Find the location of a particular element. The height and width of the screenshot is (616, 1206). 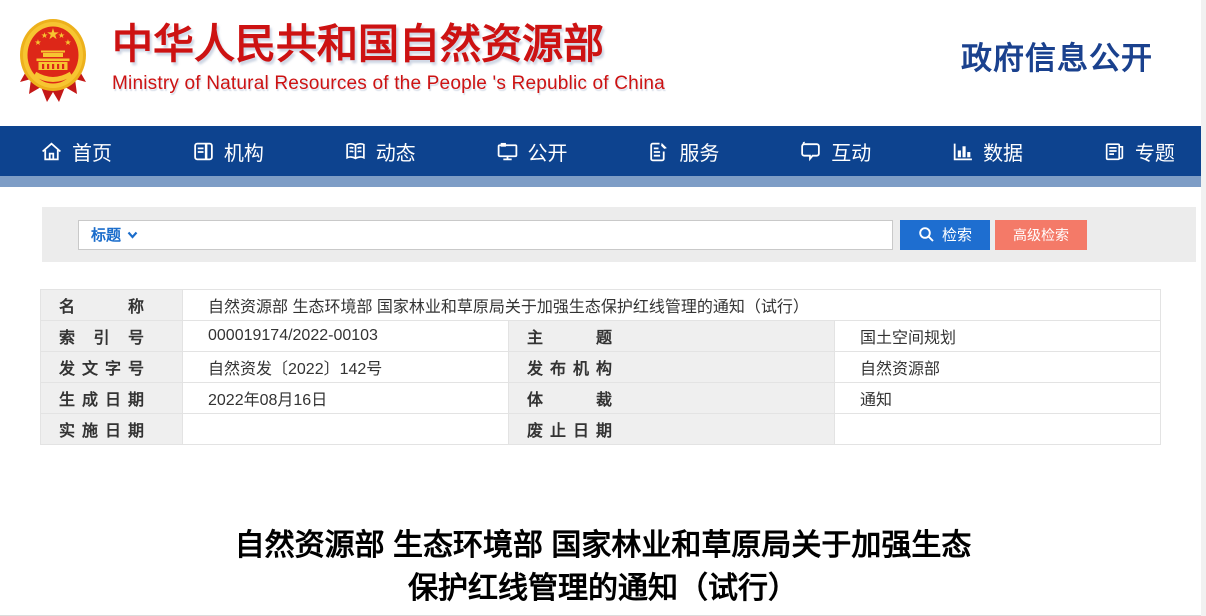

organization-icon is located at coordinates (203, 151).